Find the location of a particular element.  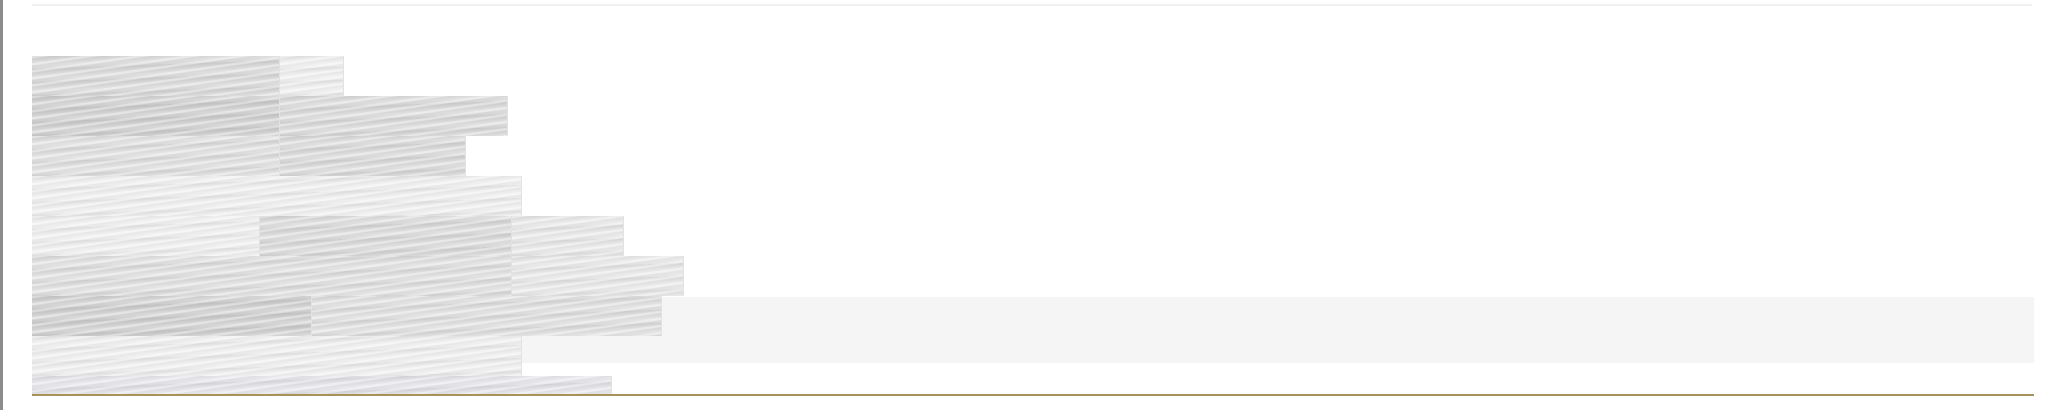

top-divider is located at coordinates (1032, 5).